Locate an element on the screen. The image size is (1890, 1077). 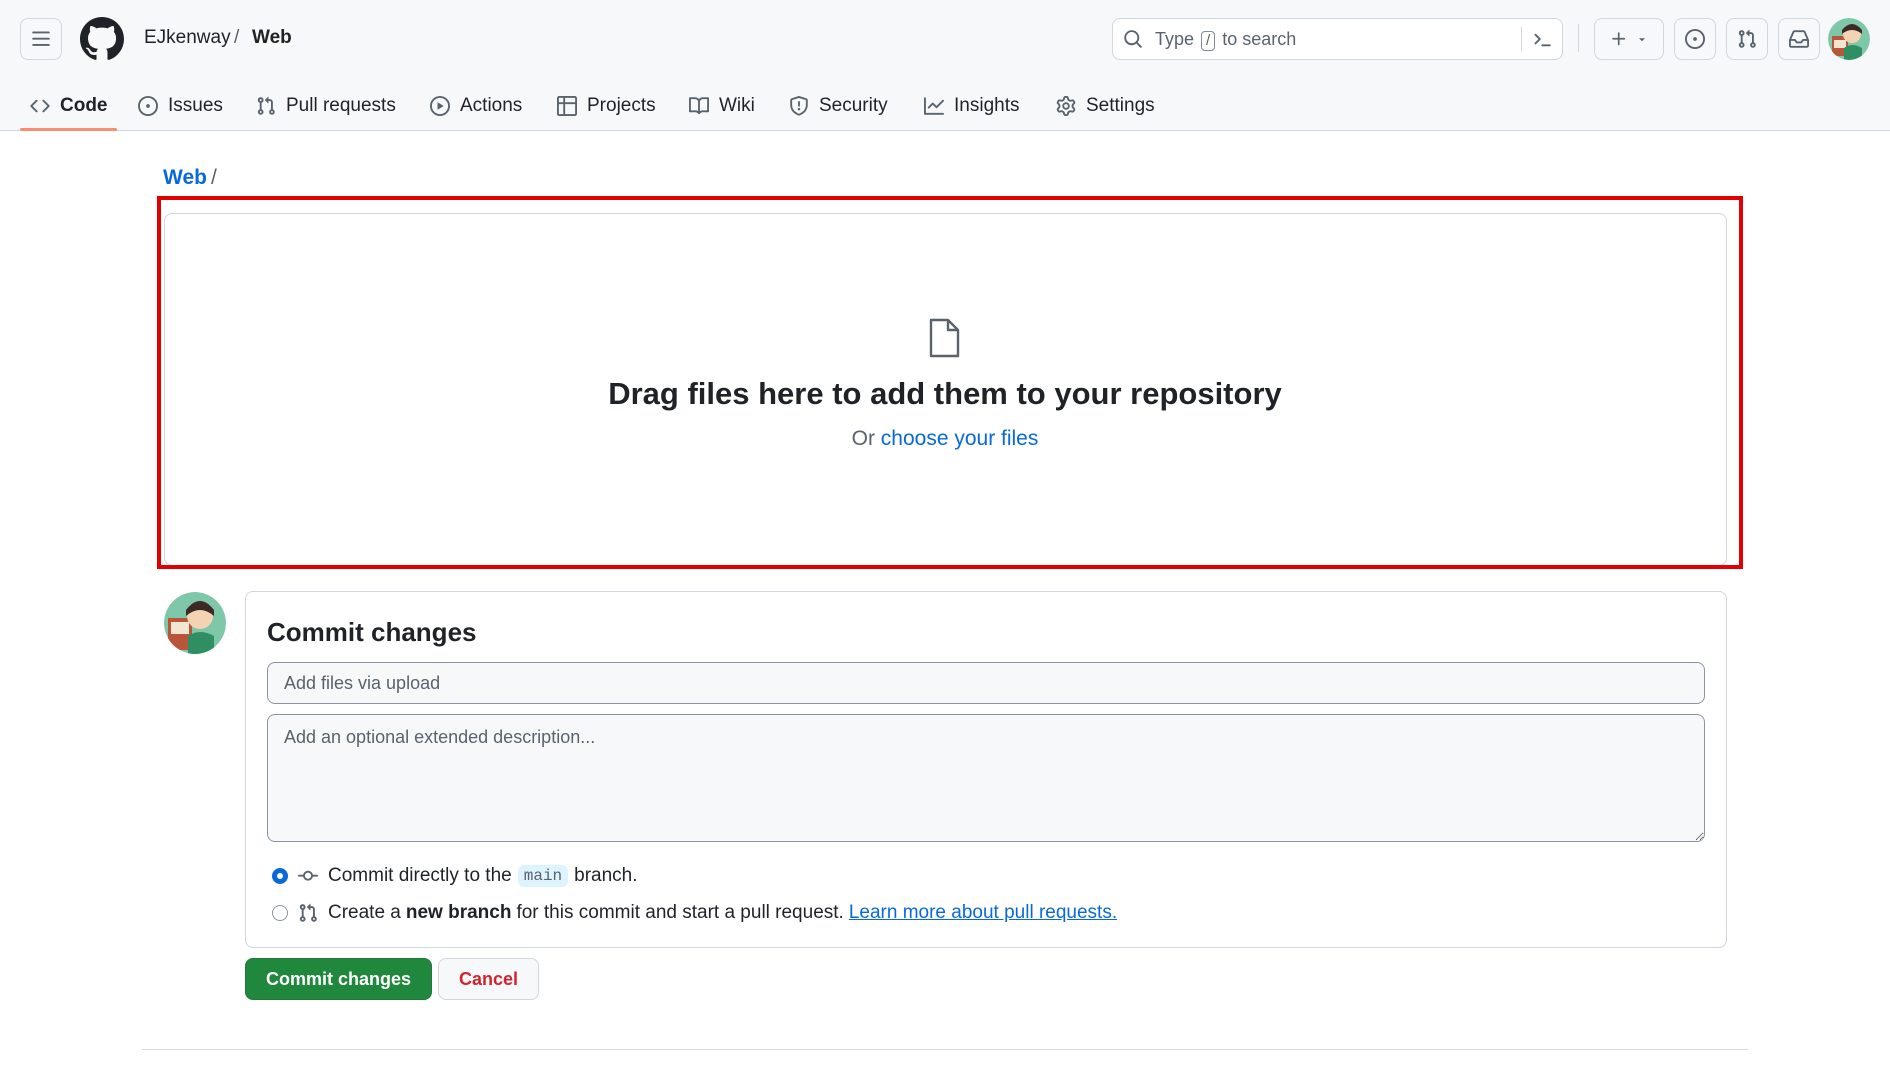
commit-direct-text-end: branch. is located at coordinates (606, 875).